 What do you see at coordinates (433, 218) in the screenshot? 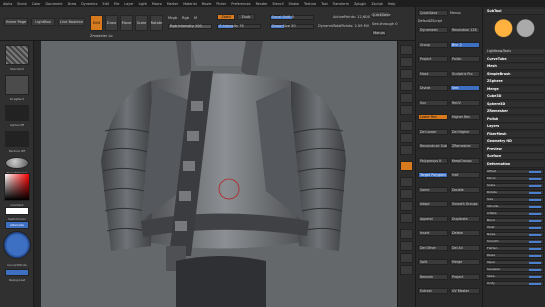
I see `geometry-button: Append` at bounding box center [433, 218].